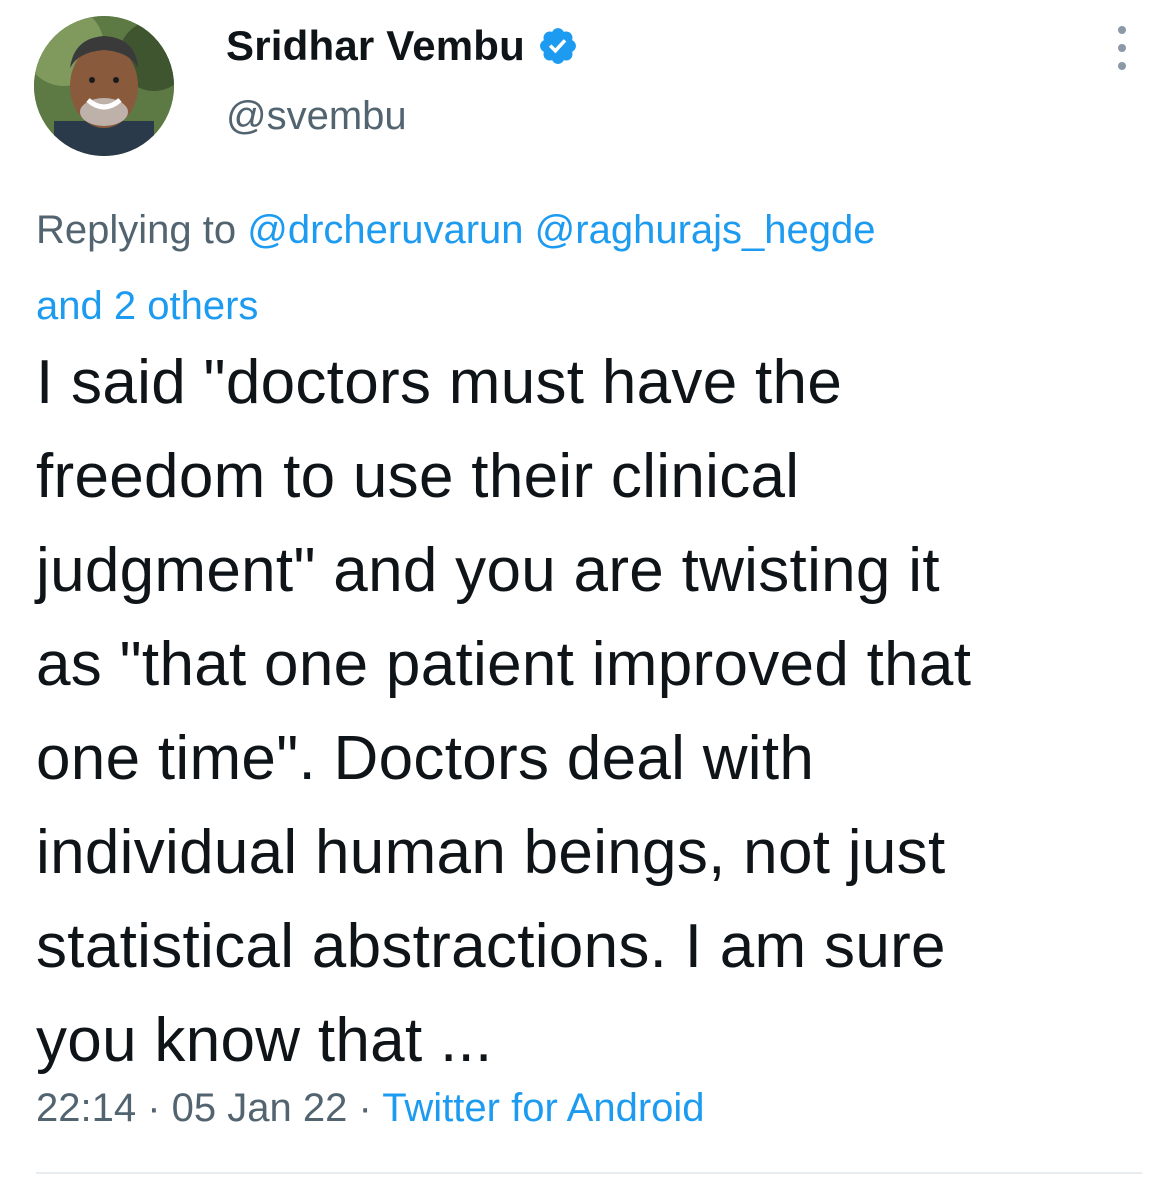 The height and width of the screenshot is (1200, 1154). What do you see at coordinates (491, 946) in the screenshot?
I see `tweet-text-line: statistical abstractions. I am sure` at bounding box center [491, 946].